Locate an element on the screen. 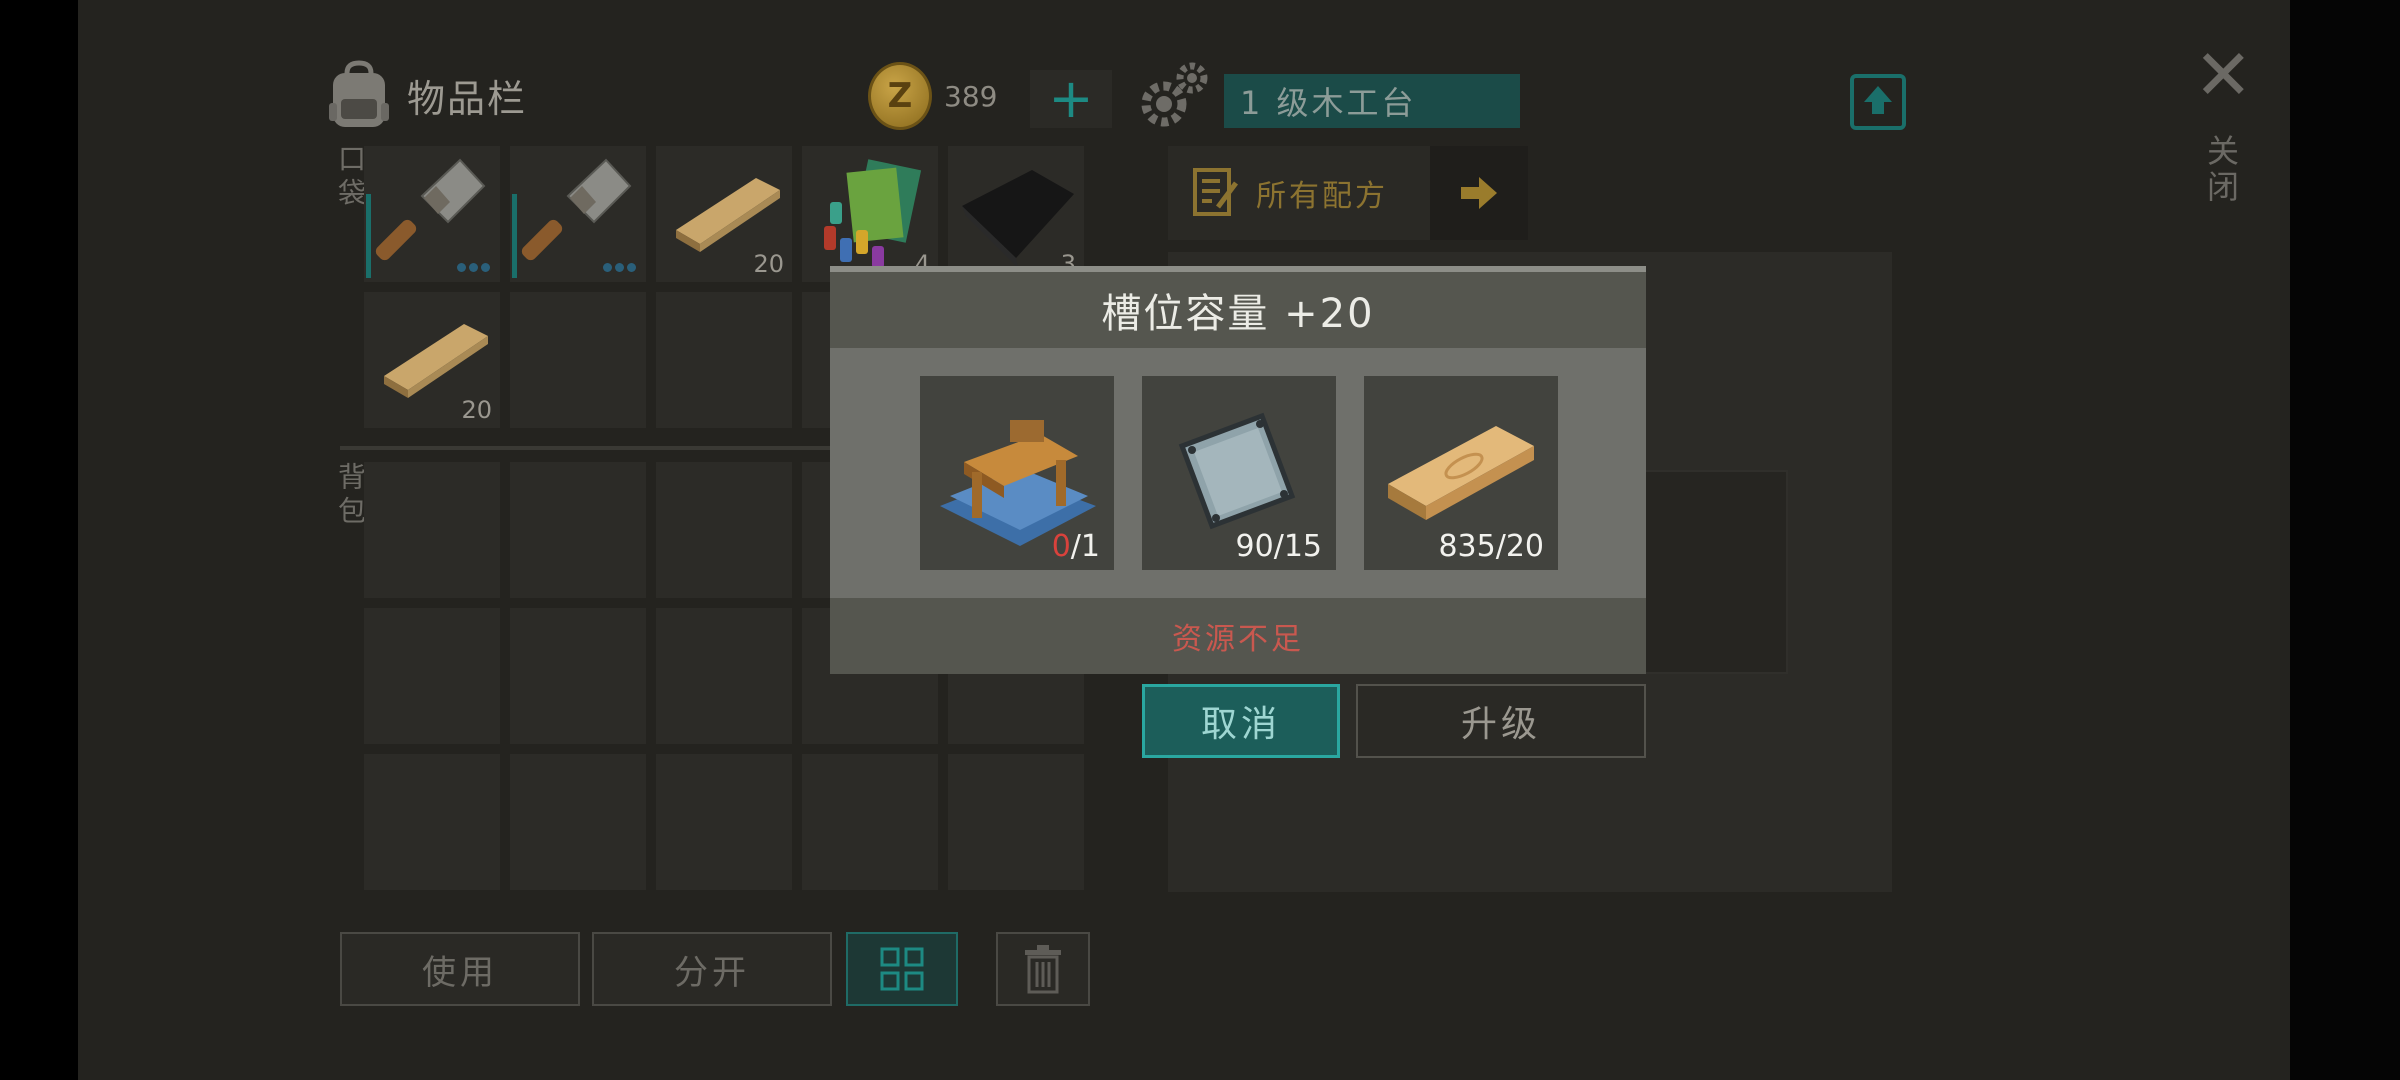  requirement-amount: 90/15 is located at coordinates (1278, 546).